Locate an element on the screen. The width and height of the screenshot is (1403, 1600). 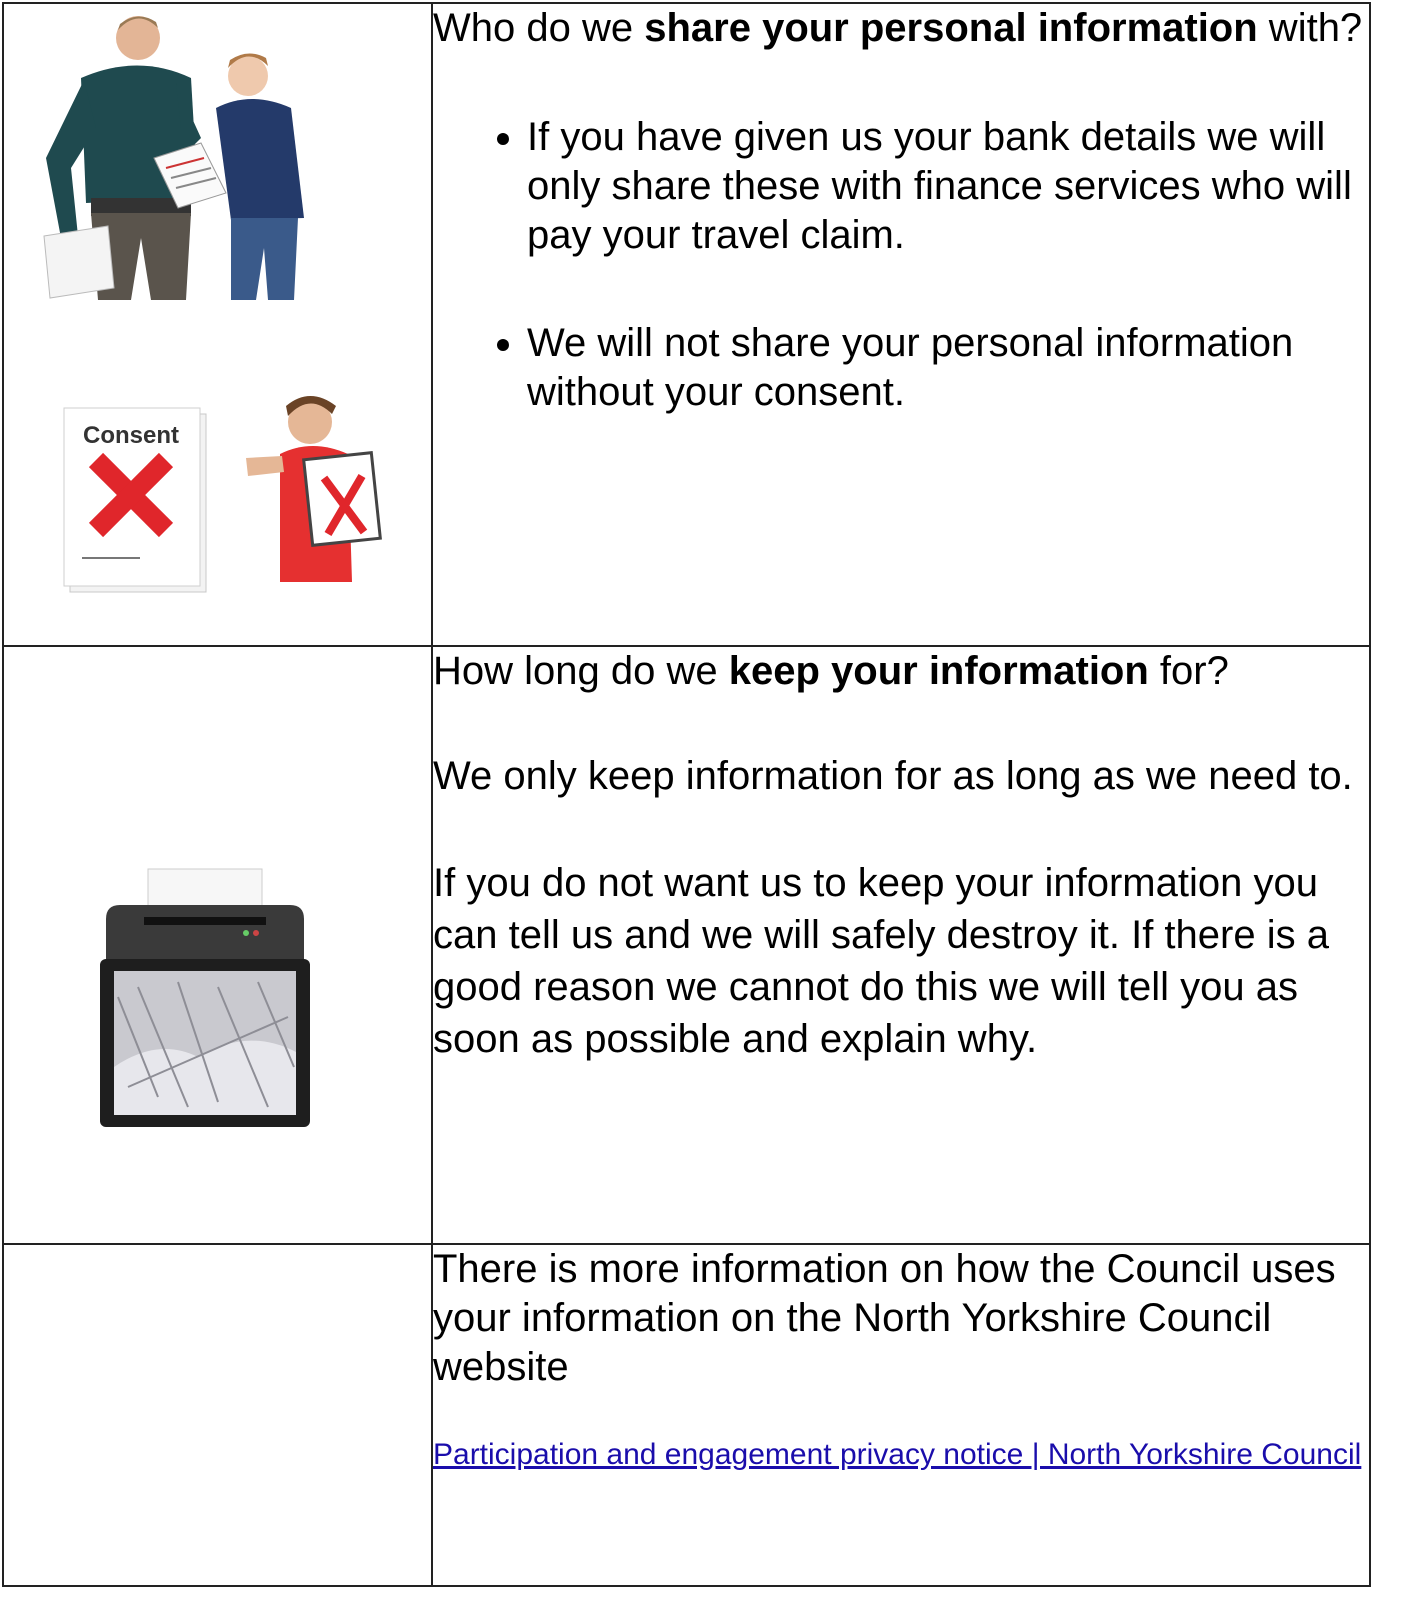
consent-card-label: Consent is located at coordinates (131, 435).